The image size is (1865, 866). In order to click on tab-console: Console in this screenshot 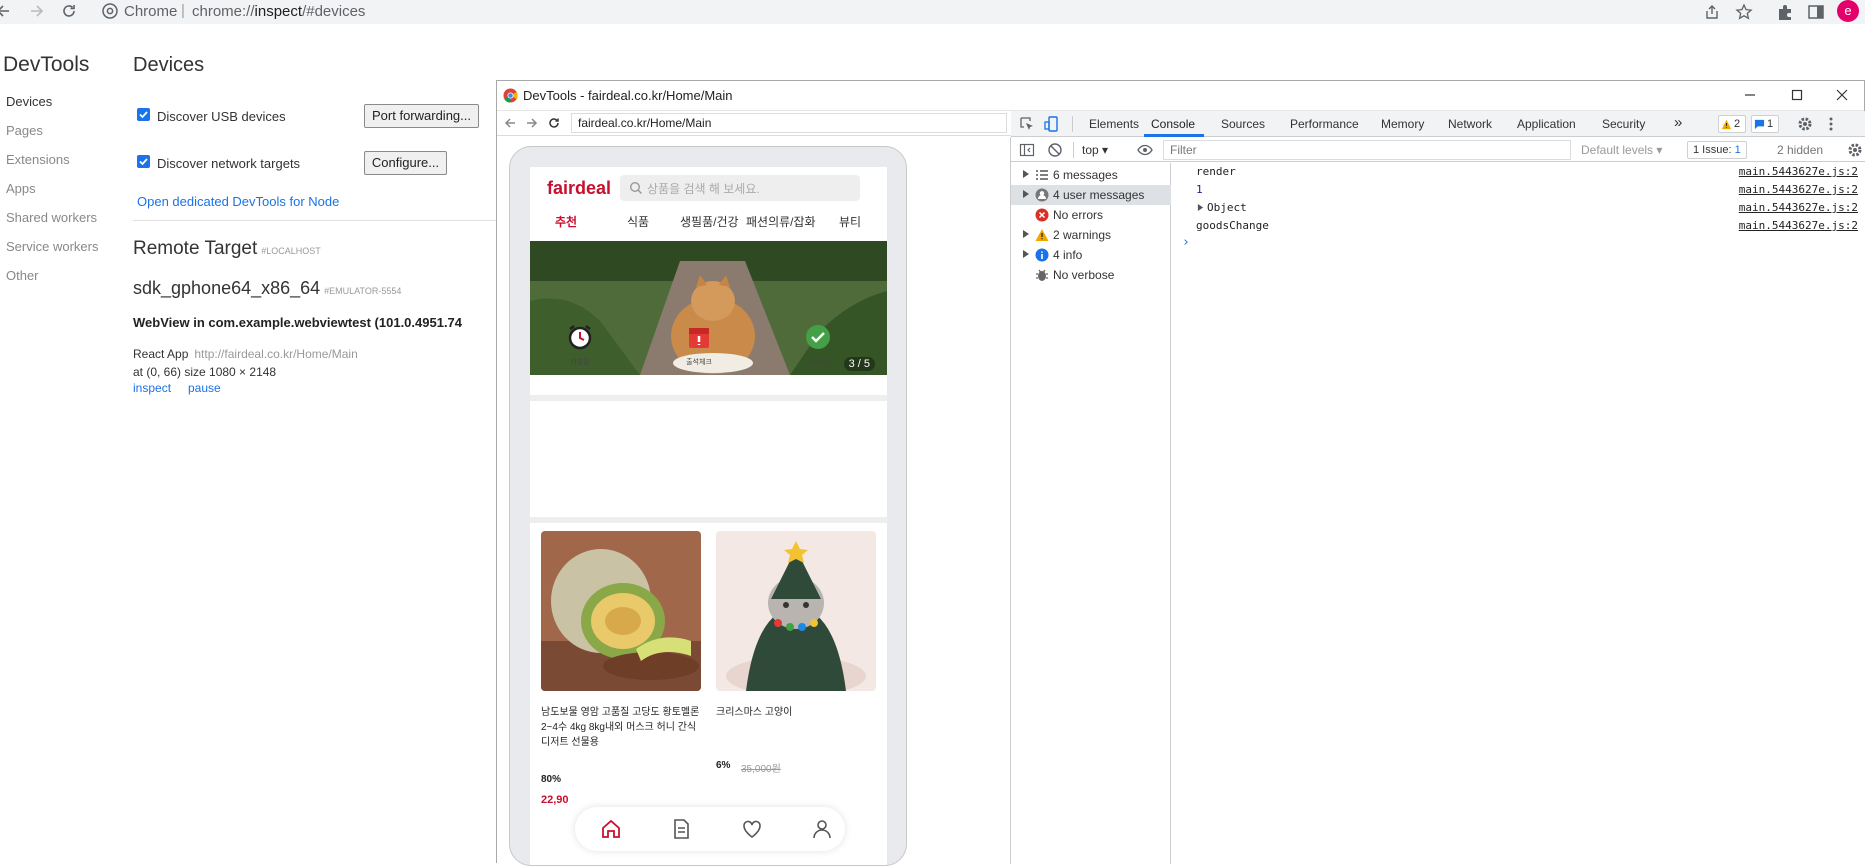, I will do `click(1173, 124)`.